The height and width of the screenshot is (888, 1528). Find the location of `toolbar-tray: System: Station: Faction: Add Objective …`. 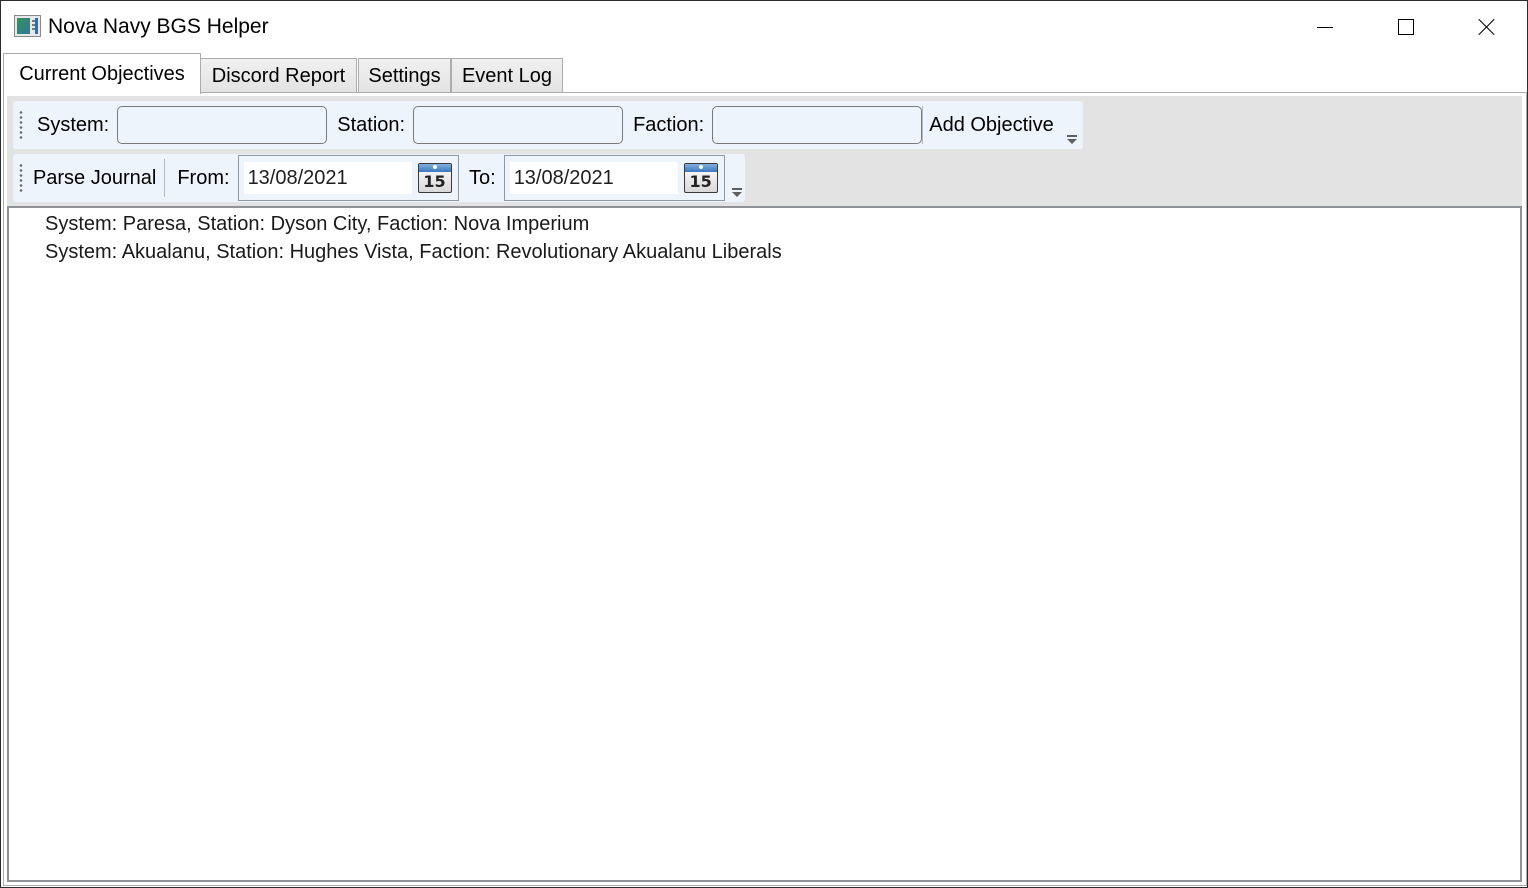

toolbar-tray: System: Station: Faction: Add Objective … is located at coordinates (764, 151).